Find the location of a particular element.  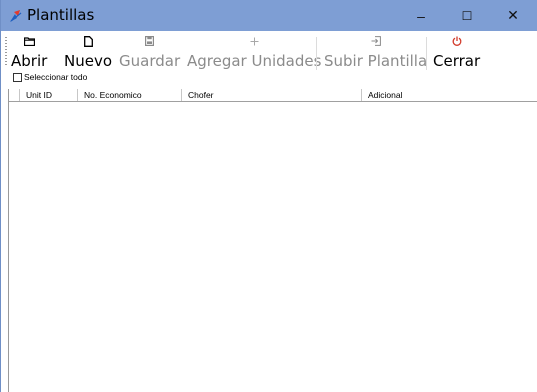

checkbox-box is located at coordinates (17, 77).